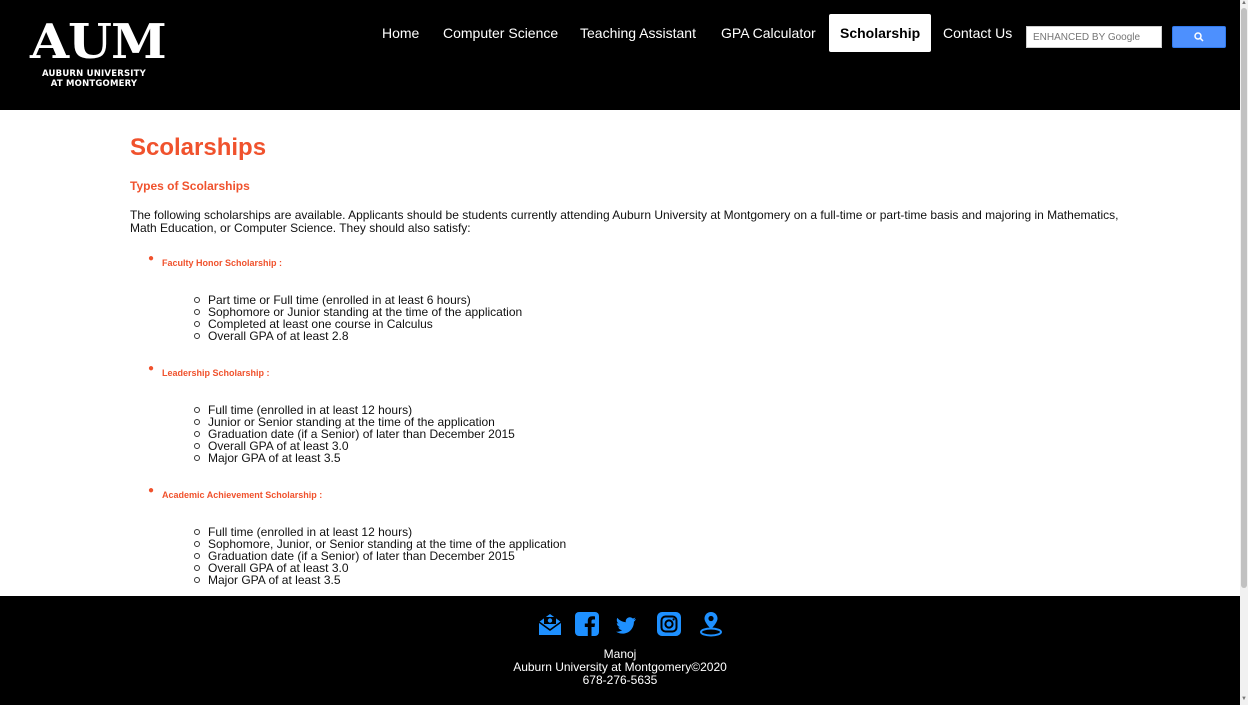  What do you see at coordinates (711, 624) in the screenshot?
I see `location-icon` at bounding box center [711, 624].